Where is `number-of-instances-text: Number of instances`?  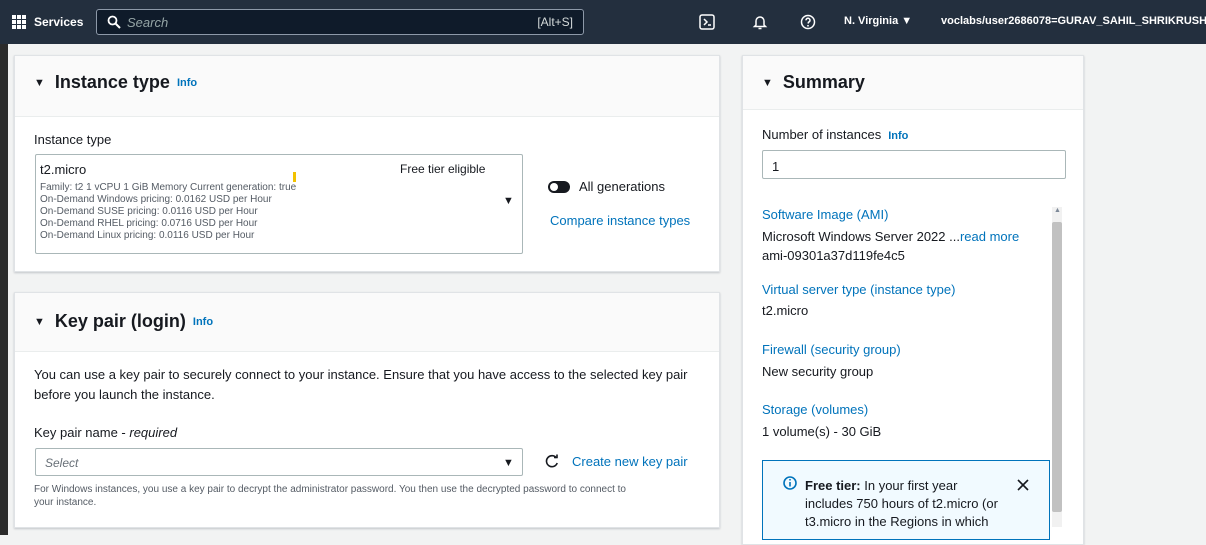
number-of-instances-text: Number of instances is located at coordinates (822, 134).